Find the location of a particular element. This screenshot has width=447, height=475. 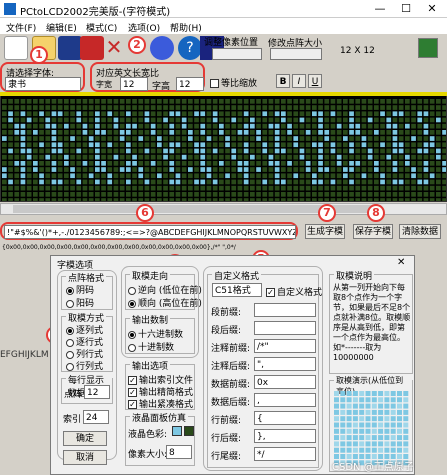

menu-options: 选项(O) is located at coordinates (144, 27).